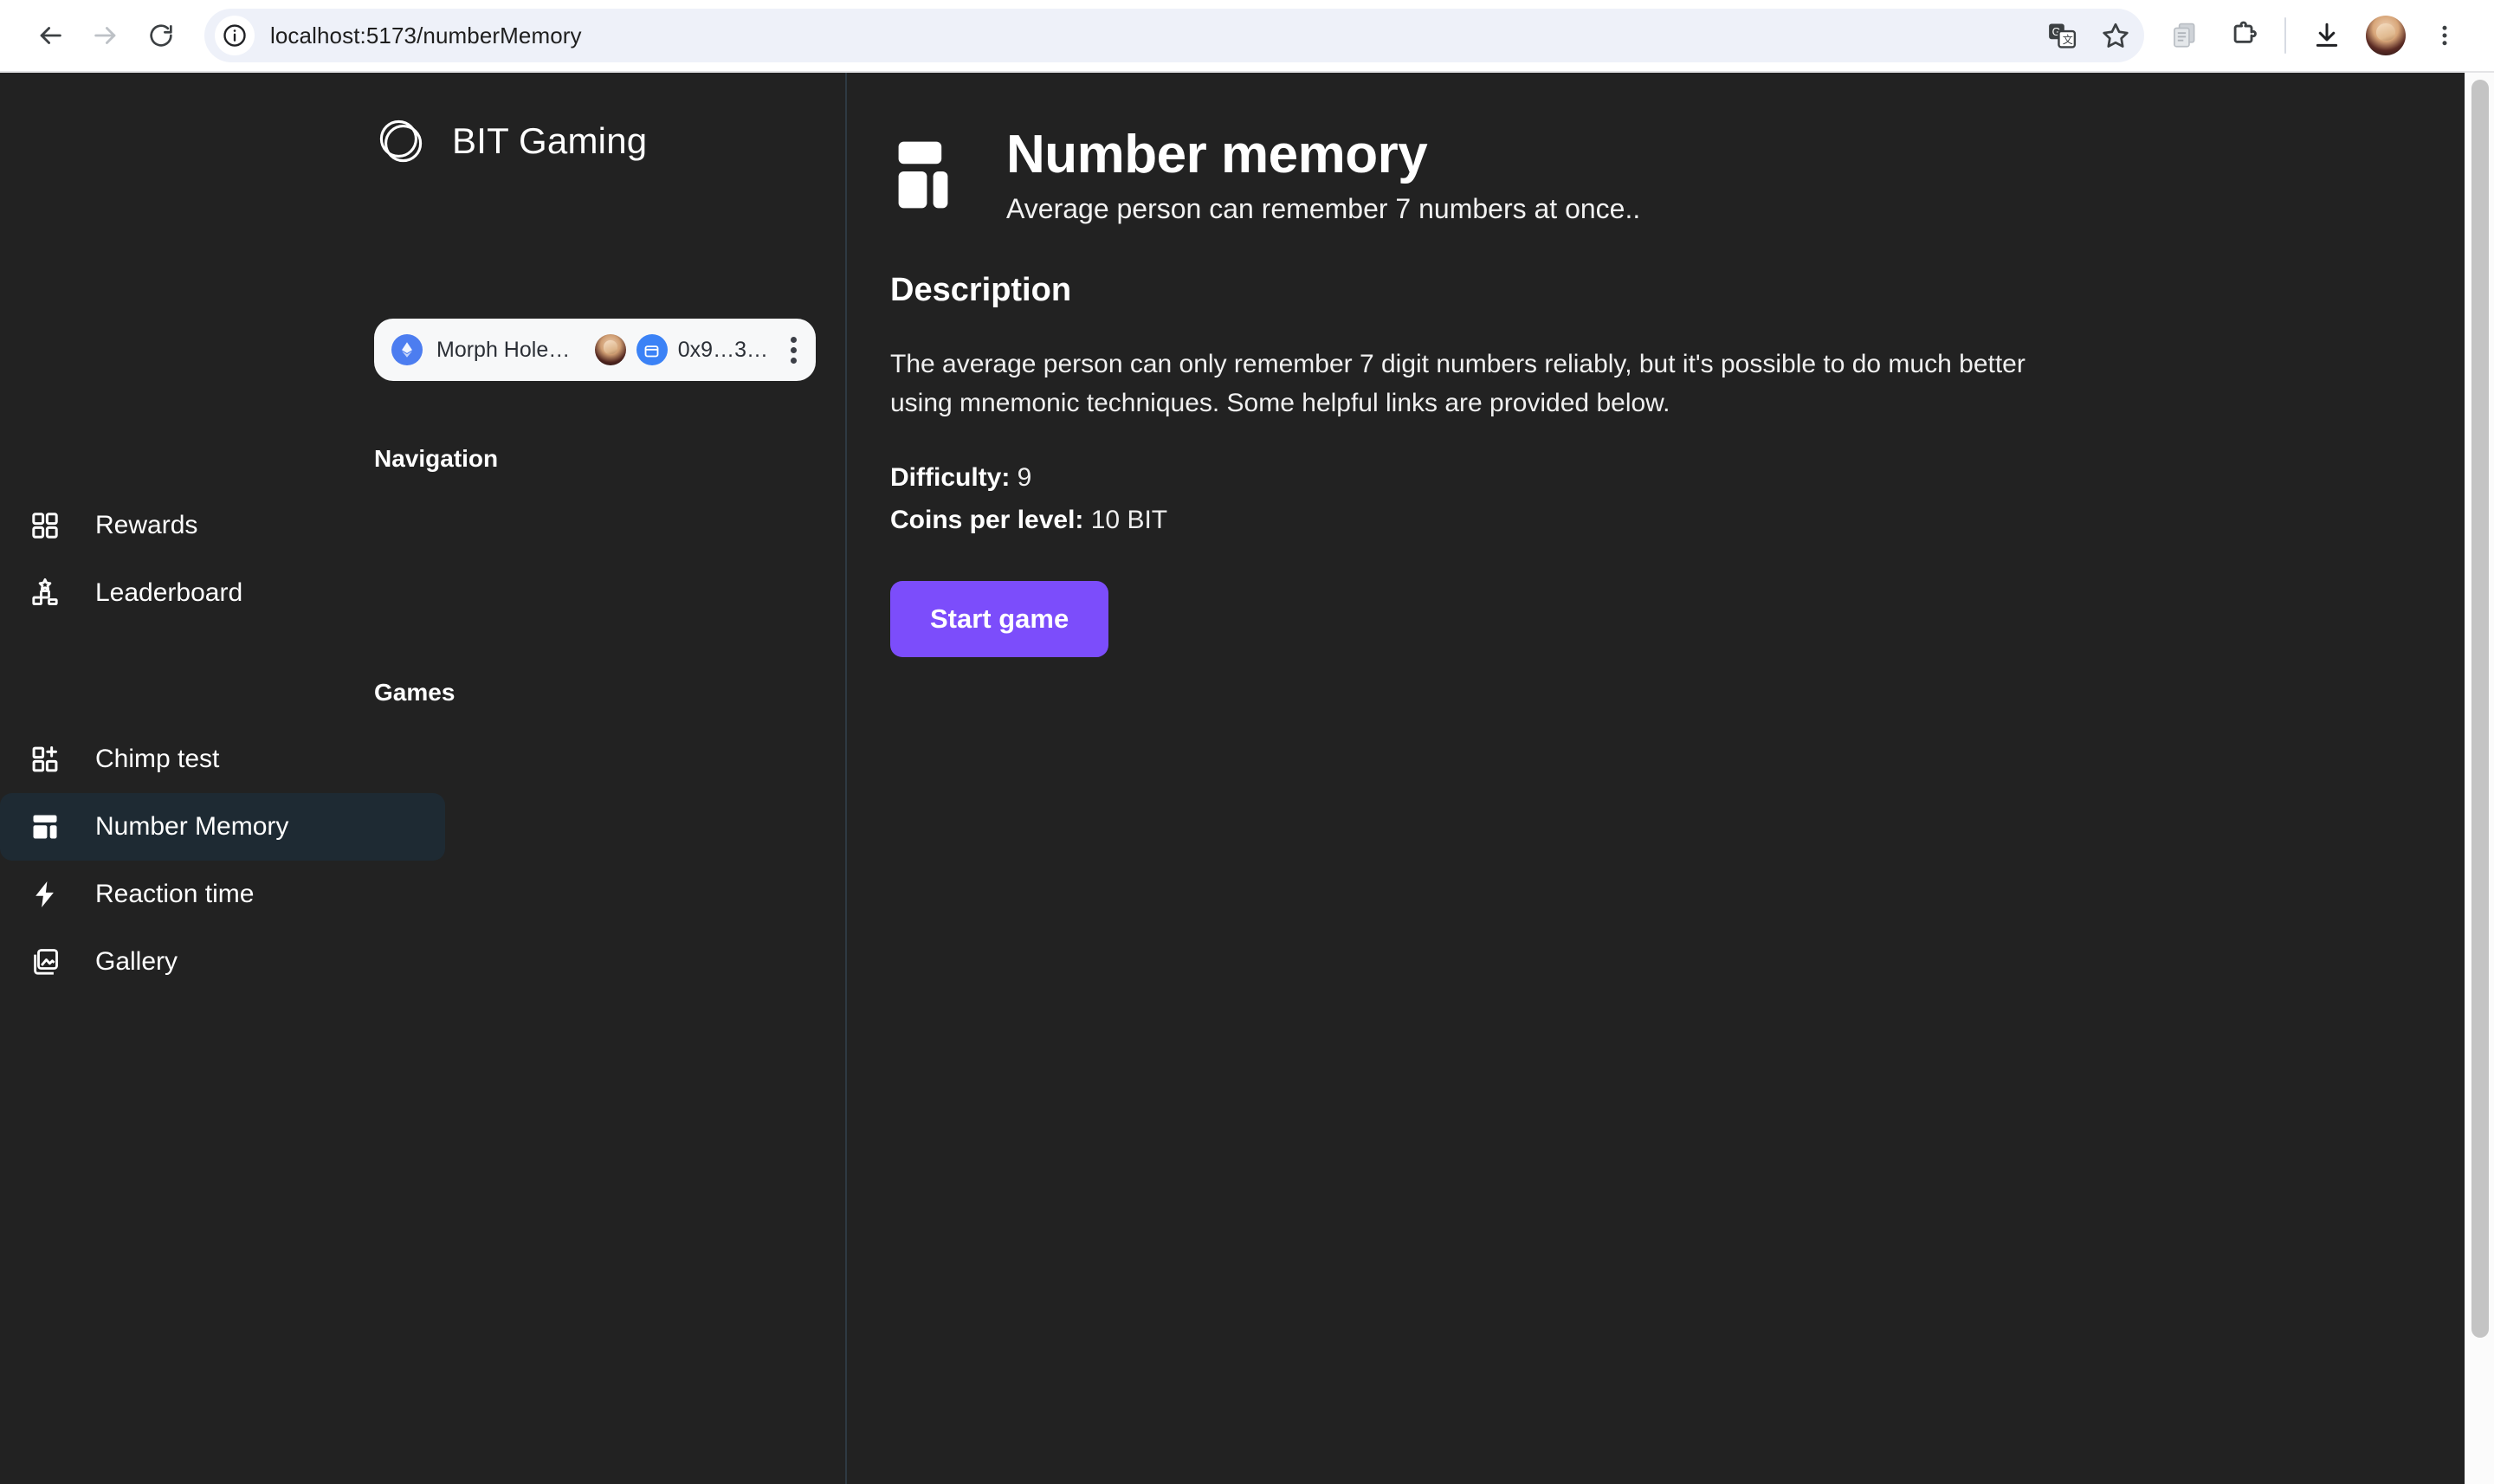 The width and height of the screenshot is (2494, 1484). I want to click on arrow-right-icon, so click(105, 35).